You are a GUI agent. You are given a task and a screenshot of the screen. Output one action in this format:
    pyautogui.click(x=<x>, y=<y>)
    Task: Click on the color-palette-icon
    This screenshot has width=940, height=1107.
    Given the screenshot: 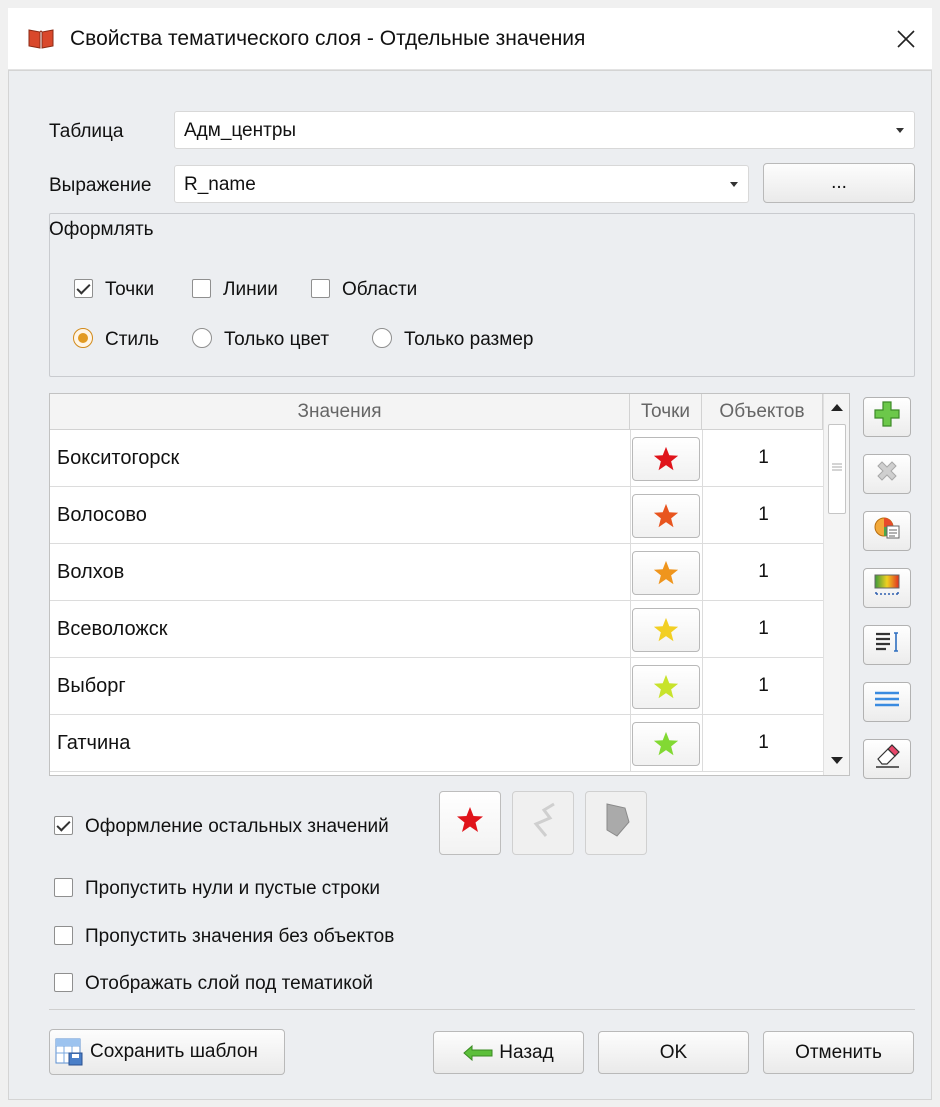 What is the action you would take?
    pyautogui.click(x=887, y=531)
    